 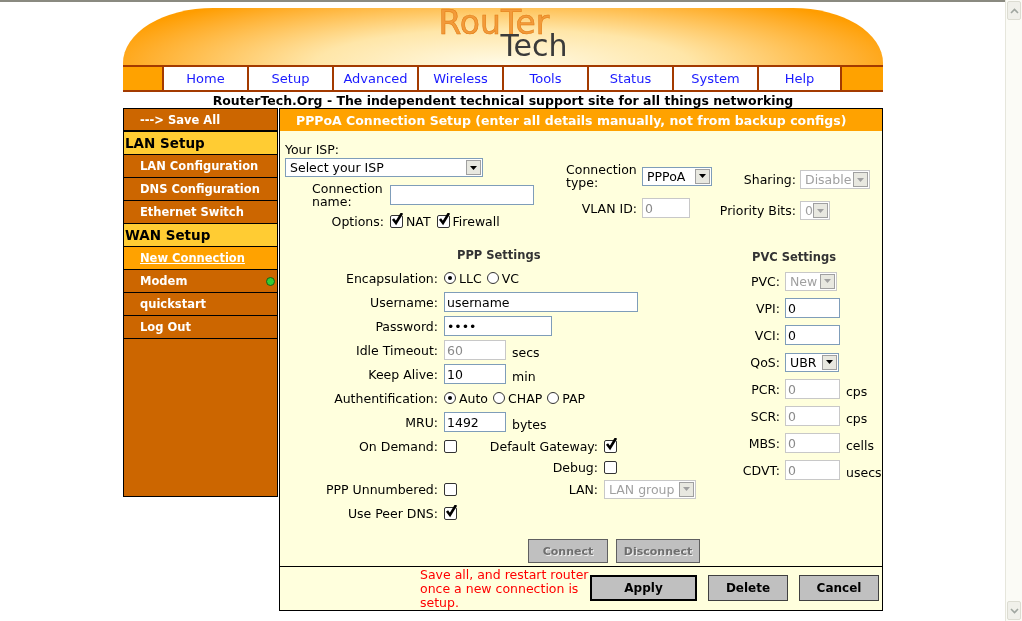 What do you see at coordinates (765, 362) in the screenshot?
I see `field-label: QoS:` at bounding box center [765, 362].